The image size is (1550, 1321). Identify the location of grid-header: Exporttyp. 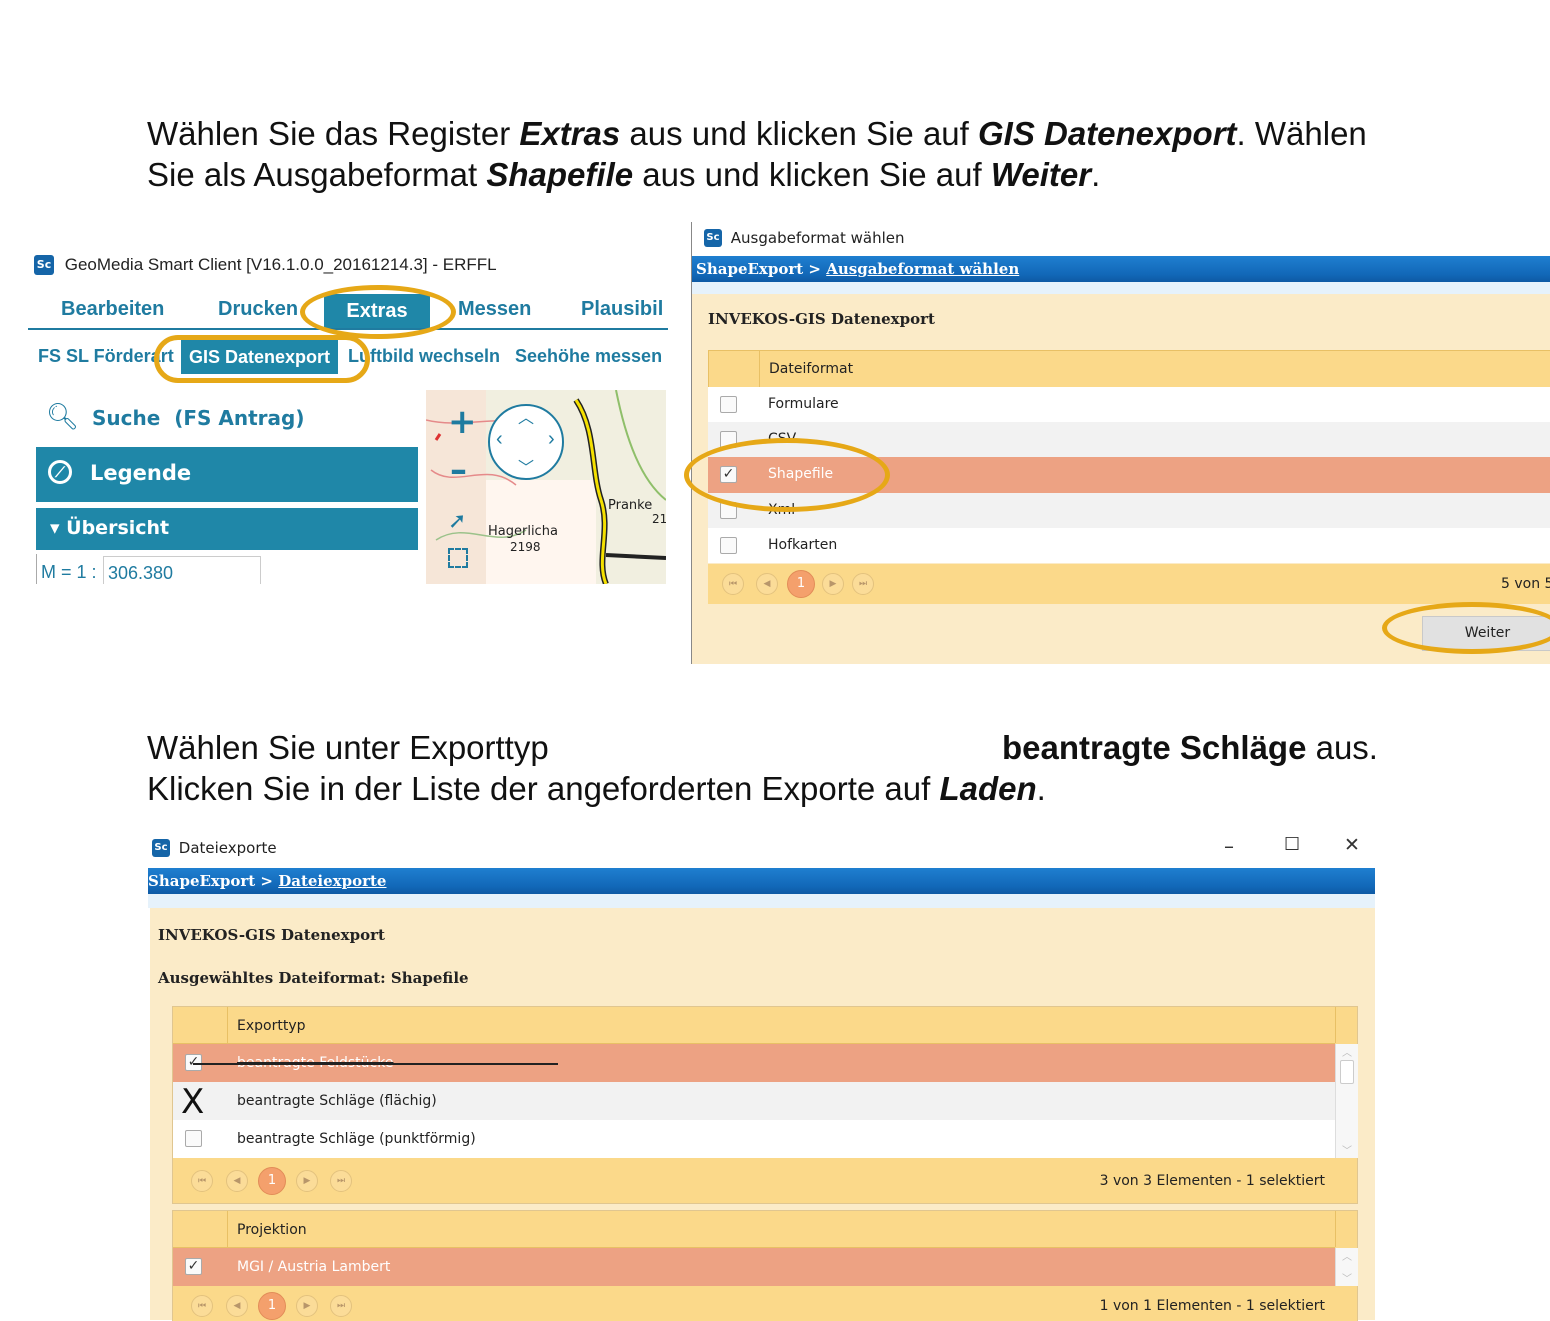
(754, 1025).